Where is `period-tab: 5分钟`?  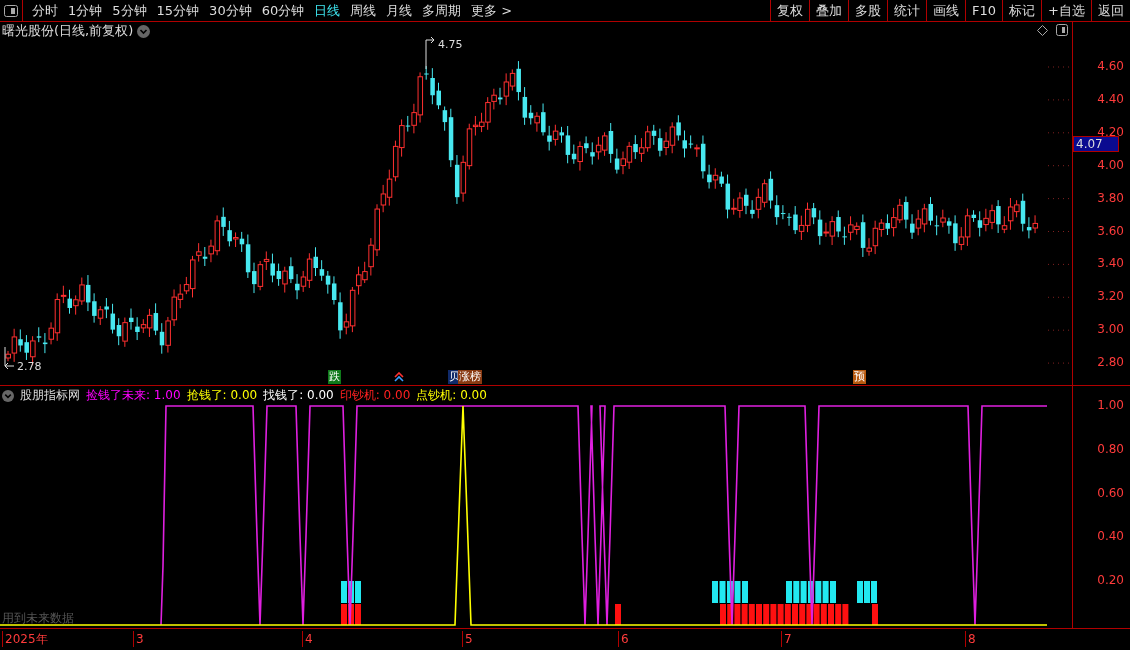 period-tab: 5分钟 is located at coordinates (129, 10).